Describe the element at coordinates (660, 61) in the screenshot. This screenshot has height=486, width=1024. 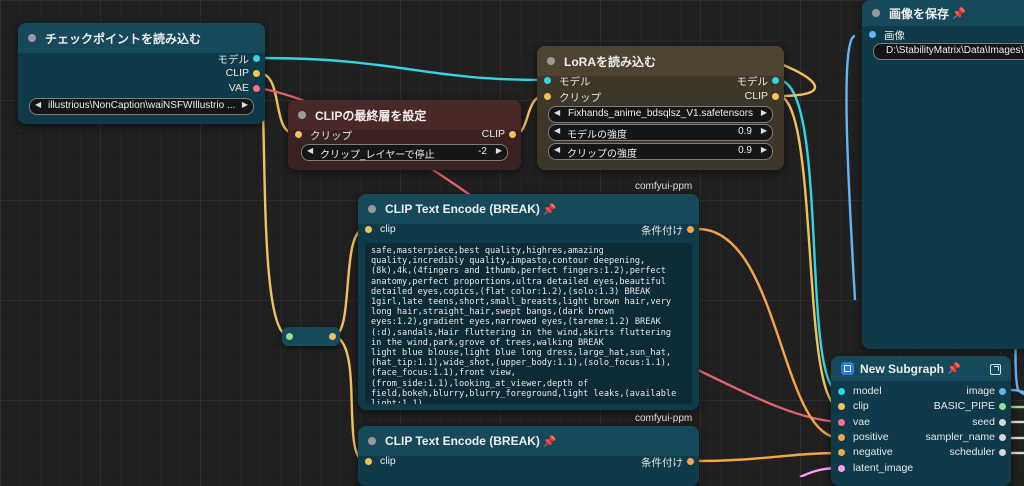
I see `lora-loader-header: LoRAを読み込む` at that location.